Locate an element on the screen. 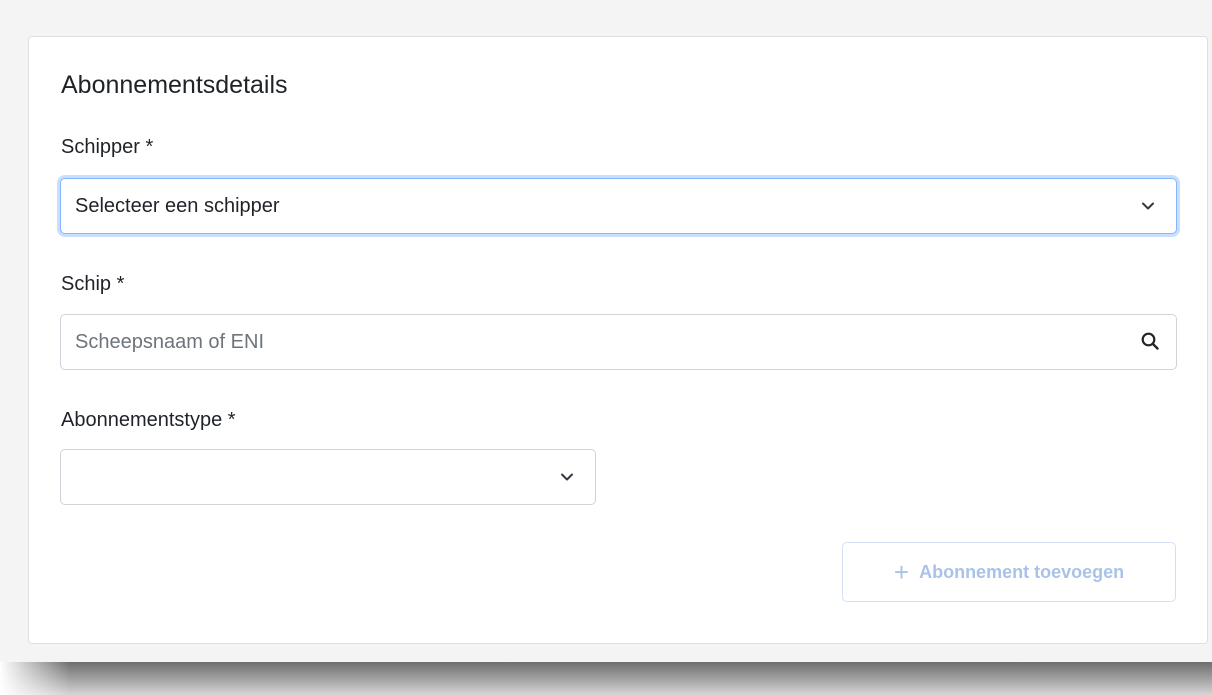 This screenshot has width=1212, height=695. add-subscription-button: + Abonnement toevoegen is located at coordinates (1009, 572).